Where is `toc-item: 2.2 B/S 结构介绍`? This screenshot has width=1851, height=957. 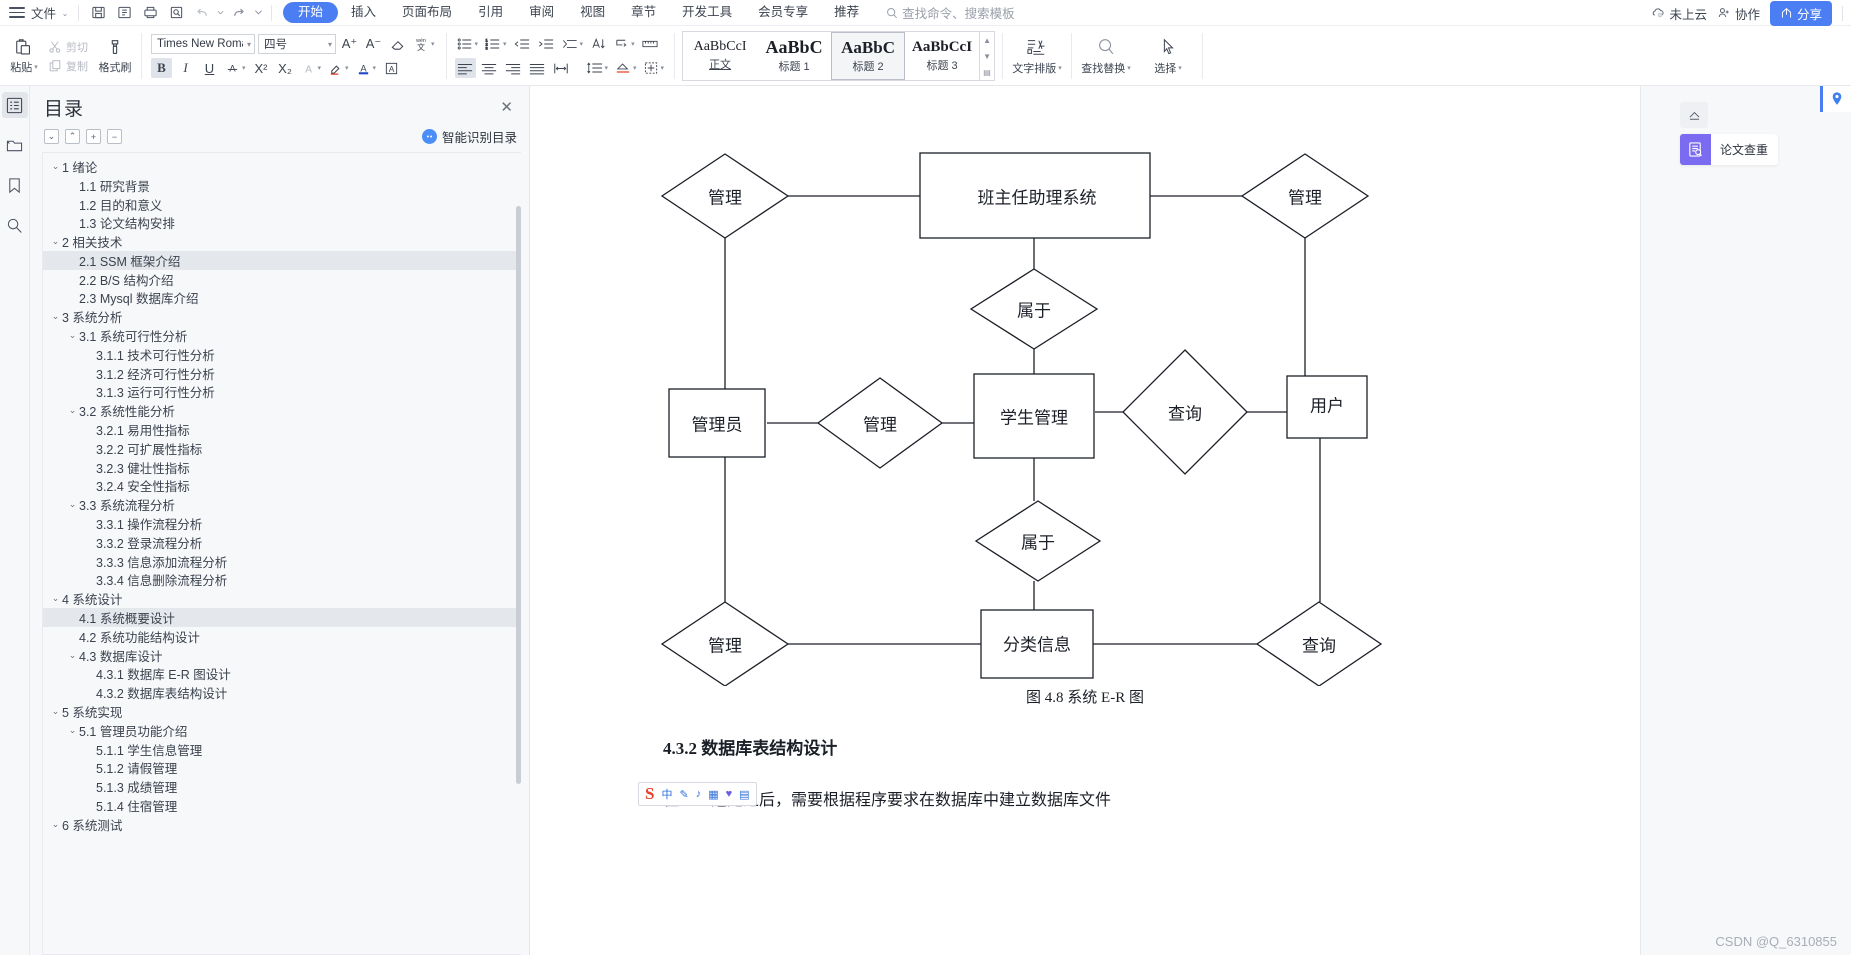 toc-item: 2.2 B/S 结构介绍 is located at coordinates (282, 279).